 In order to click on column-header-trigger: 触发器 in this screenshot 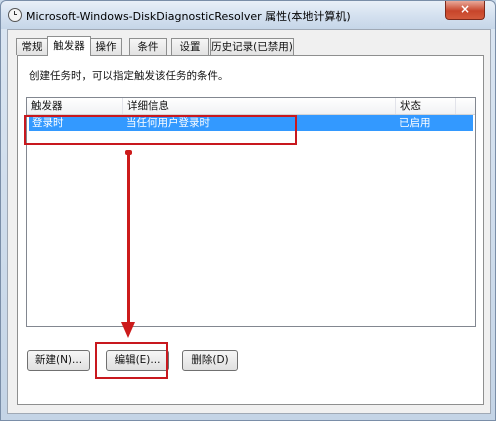, I will do `click(75, 106)`.